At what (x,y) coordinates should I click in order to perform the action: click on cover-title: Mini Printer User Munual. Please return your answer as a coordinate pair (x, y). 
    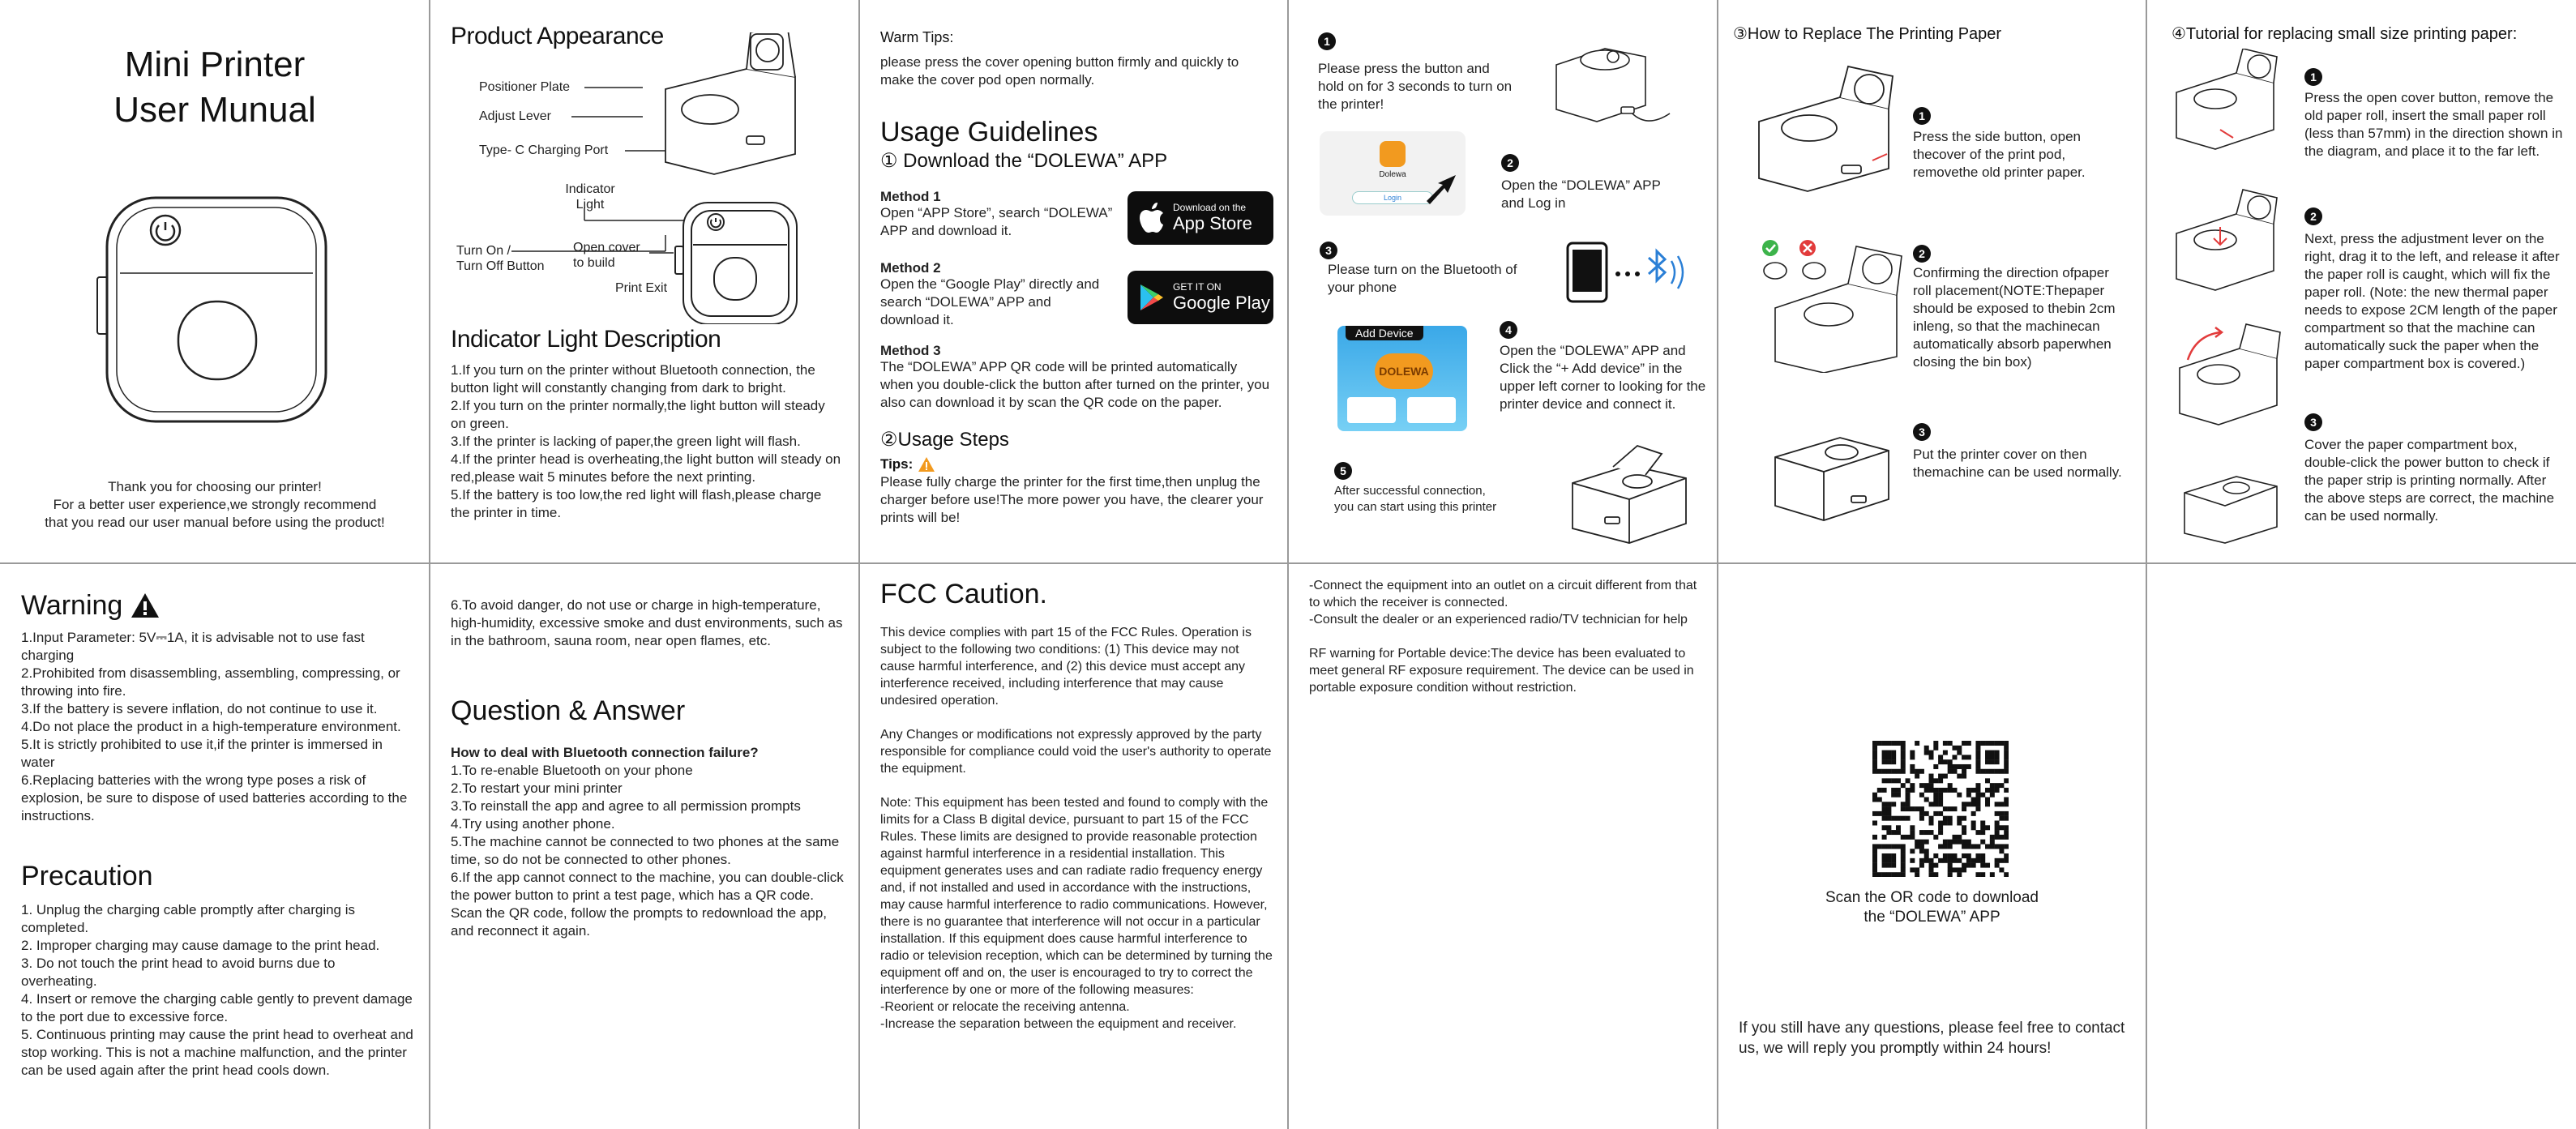
    Looking at the image, I should click on (214, 87).